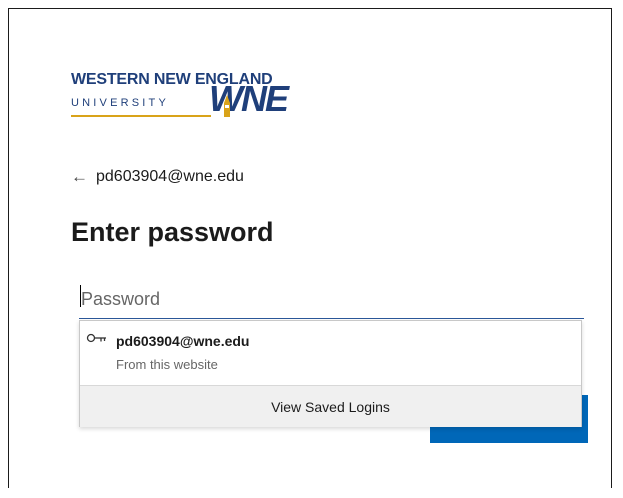 This screenshot has width=623, height=498. I want to click on text-caret, so click(80, 296).